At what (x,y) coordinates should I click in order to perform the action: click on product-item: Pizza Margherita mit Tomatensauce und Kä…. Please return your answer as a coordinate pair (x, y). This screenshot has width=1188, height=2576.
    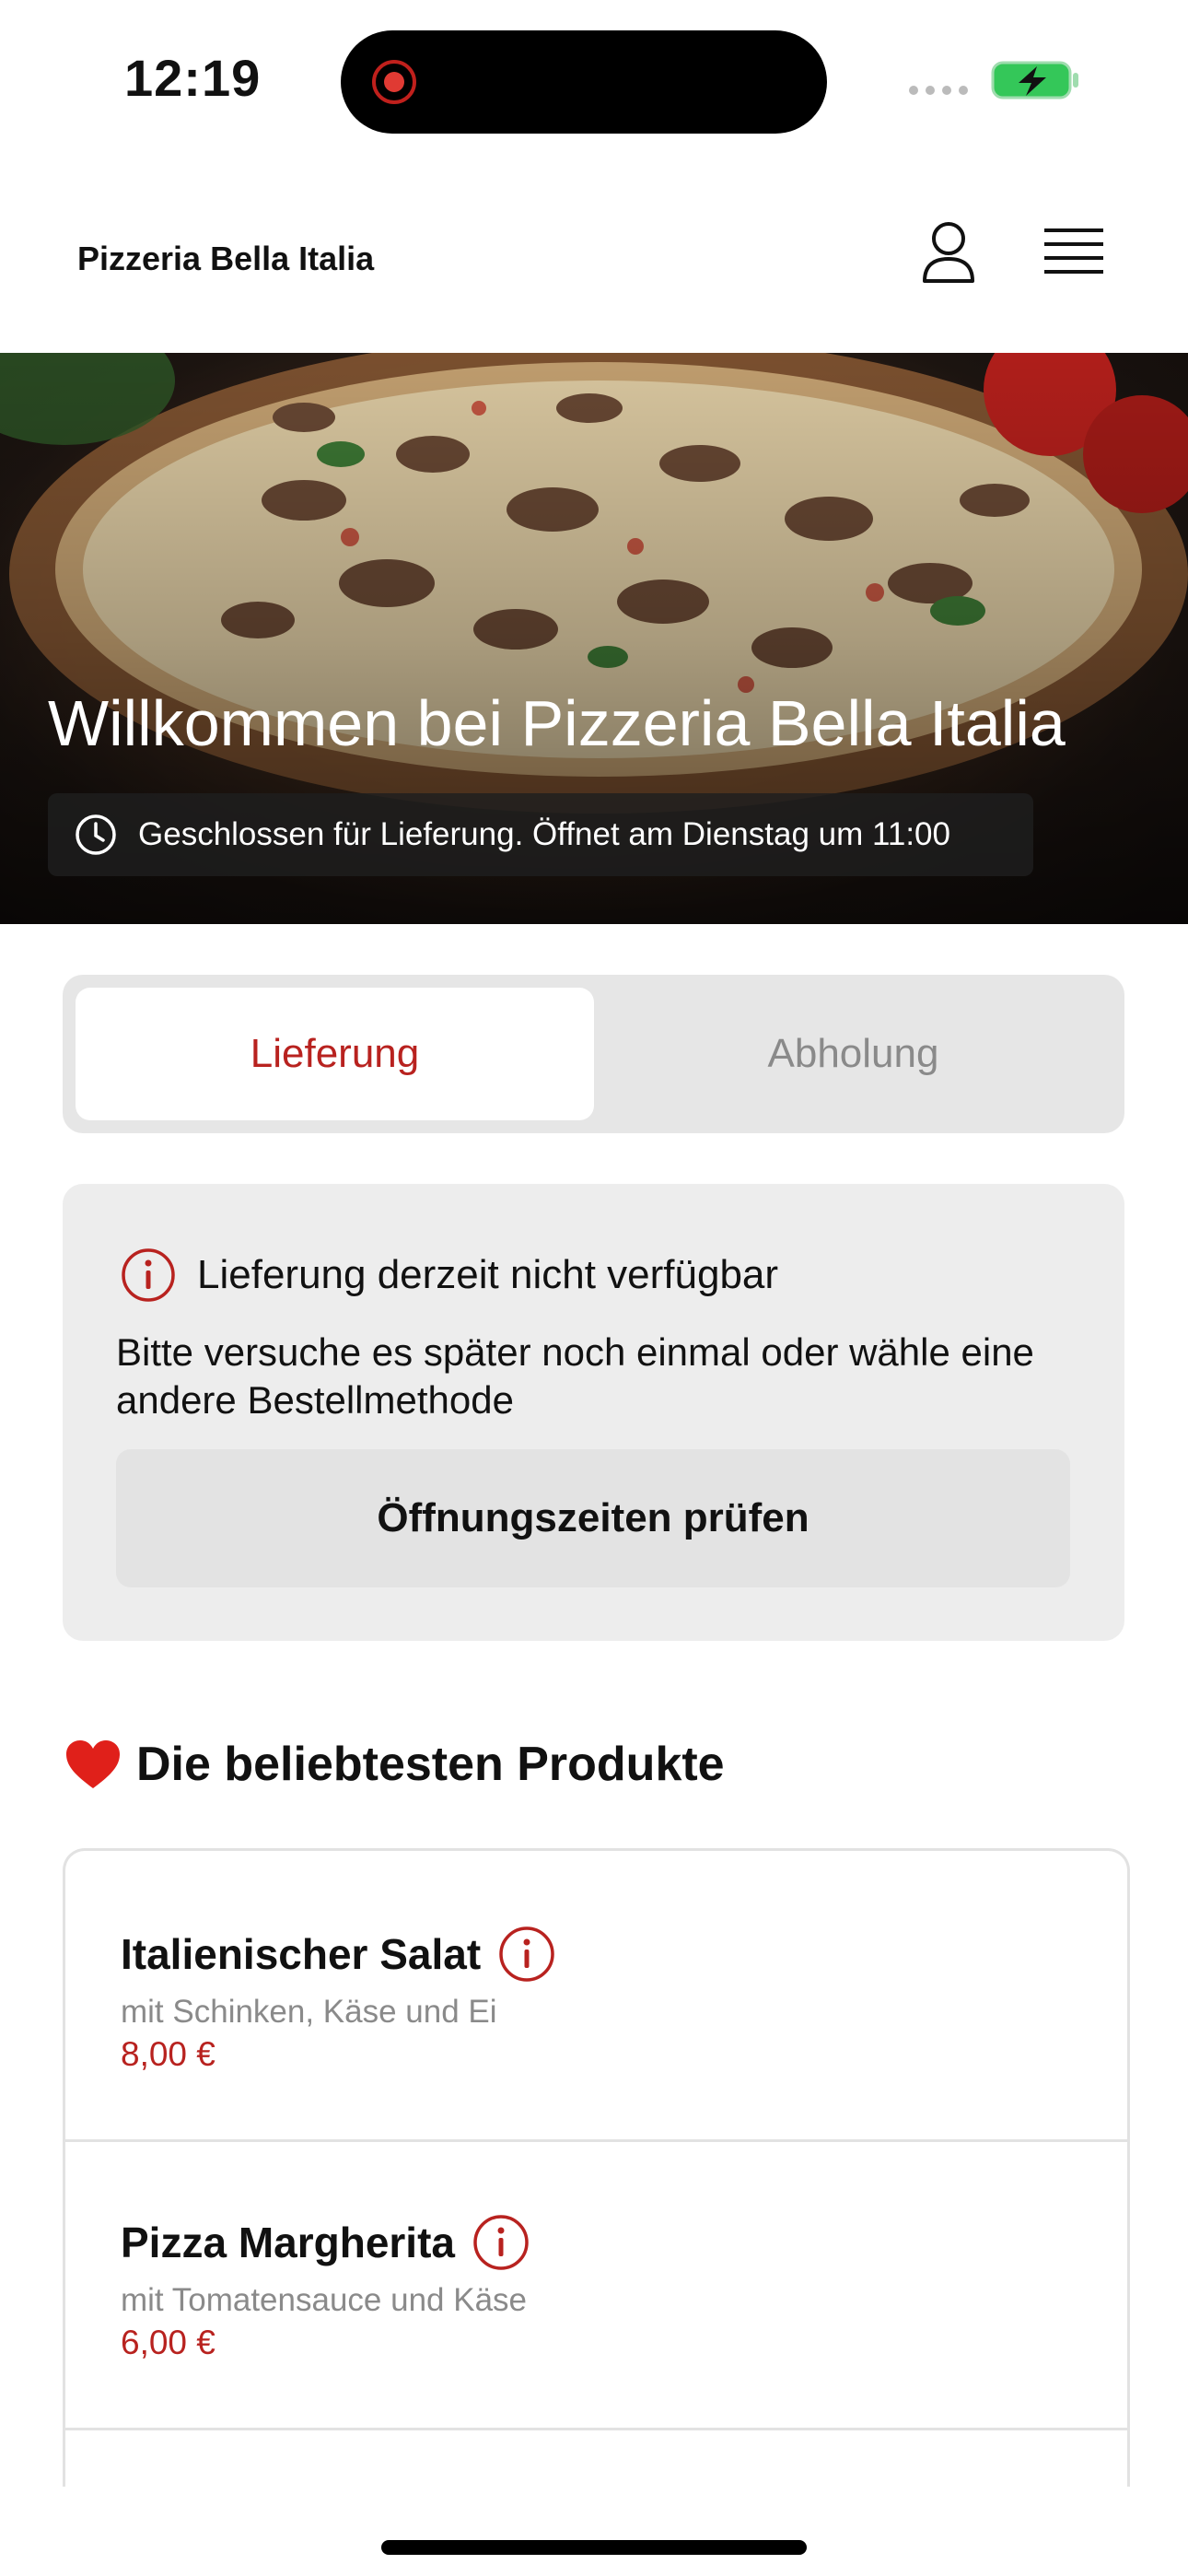
    Looking at the image, I should click on (596, 2284).